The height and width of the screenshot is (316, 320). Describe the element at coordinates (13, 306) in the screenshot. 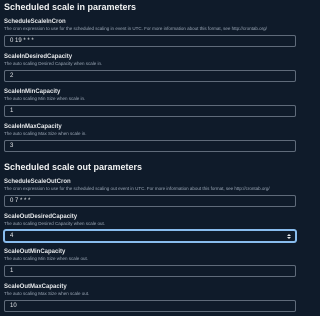

I see `input-value: 10` at that location.